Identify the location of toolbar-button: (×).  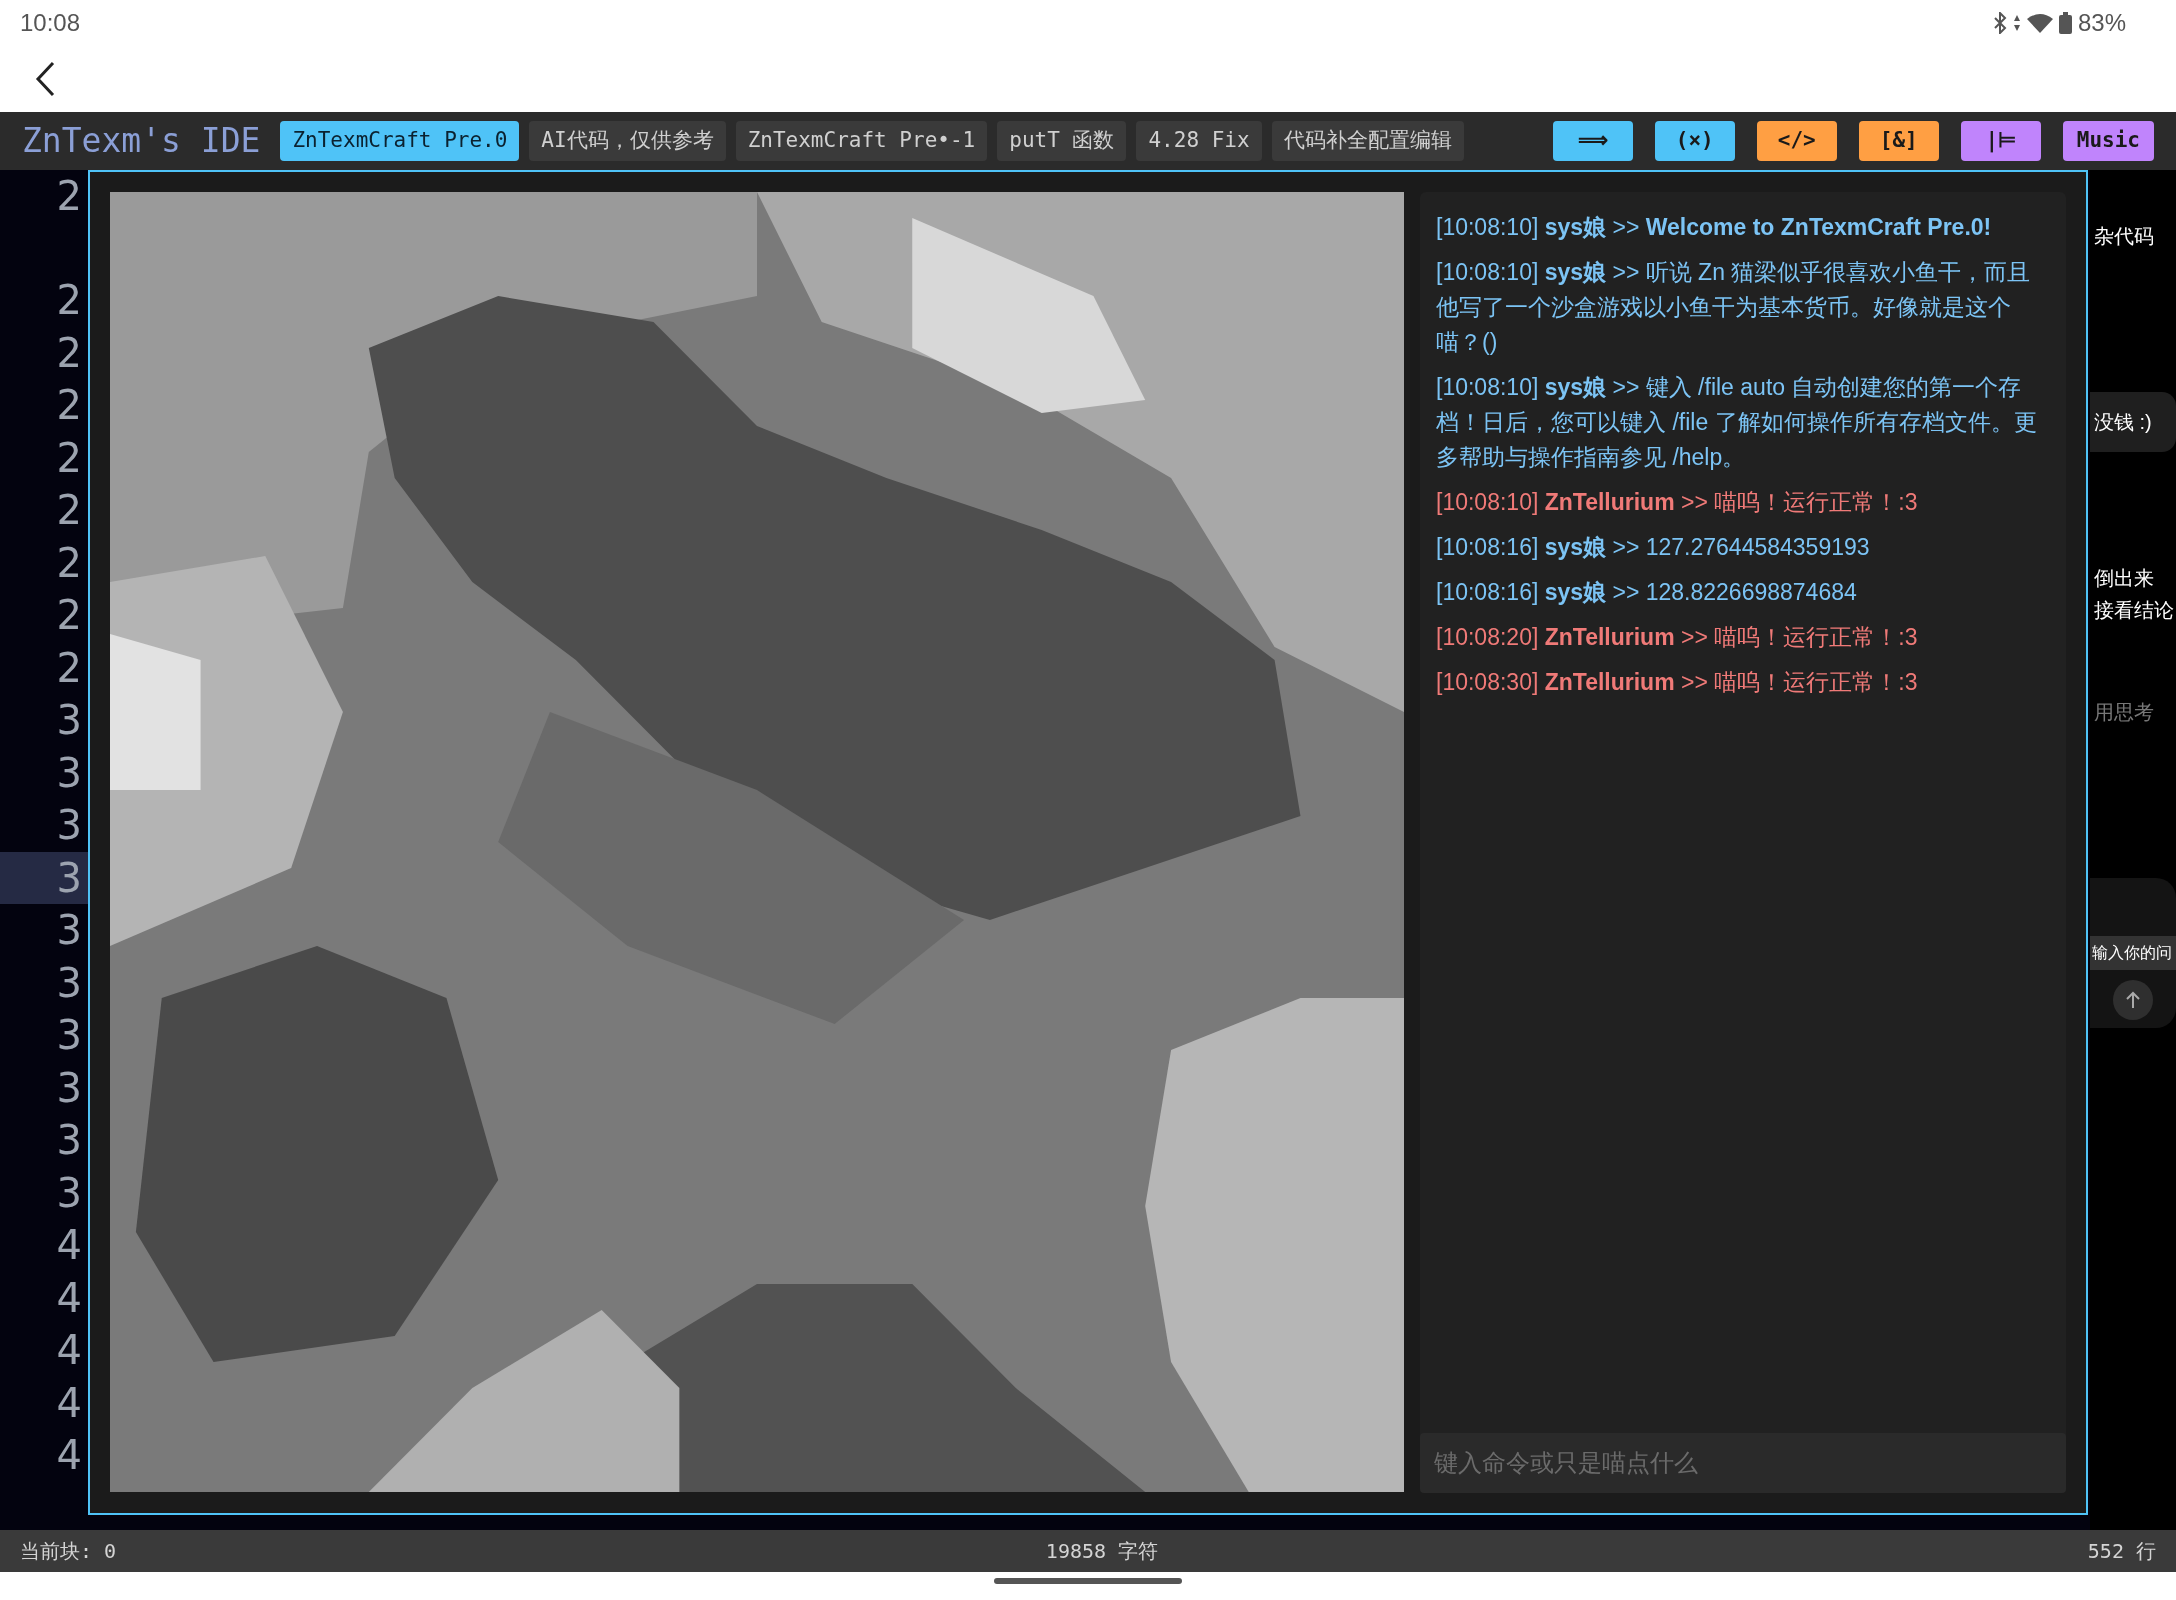
(1694, 141).